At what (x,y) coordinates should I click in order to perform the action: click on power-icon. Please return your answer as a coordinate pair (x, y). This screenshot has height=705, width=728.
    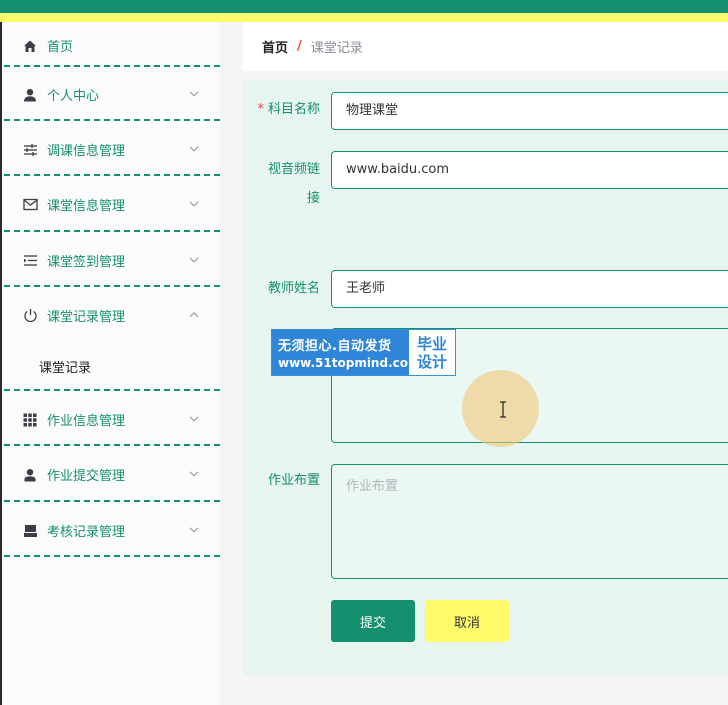
    Looking at the image, I should click on (30, 316).